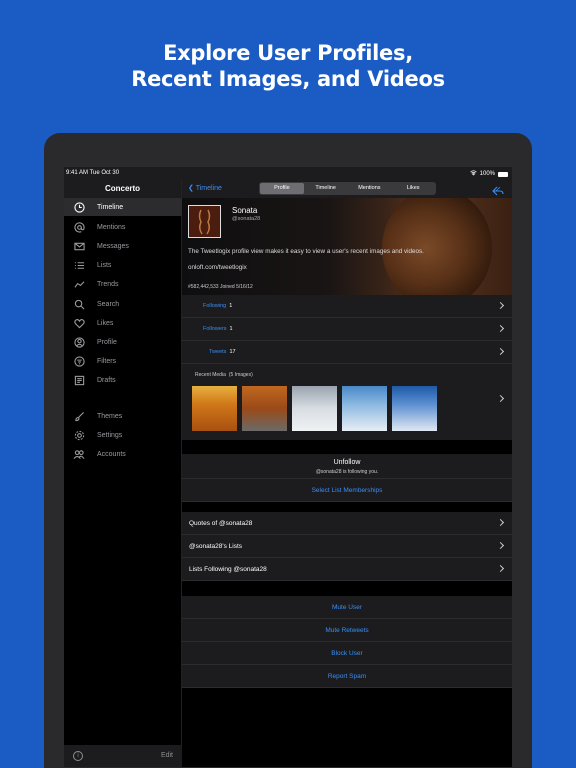 This screenshot has height=768, width=576. Describe the element at coordinates (111, 454) in the screenshot. I see `sidebar-item-label: Accounts` at that location.